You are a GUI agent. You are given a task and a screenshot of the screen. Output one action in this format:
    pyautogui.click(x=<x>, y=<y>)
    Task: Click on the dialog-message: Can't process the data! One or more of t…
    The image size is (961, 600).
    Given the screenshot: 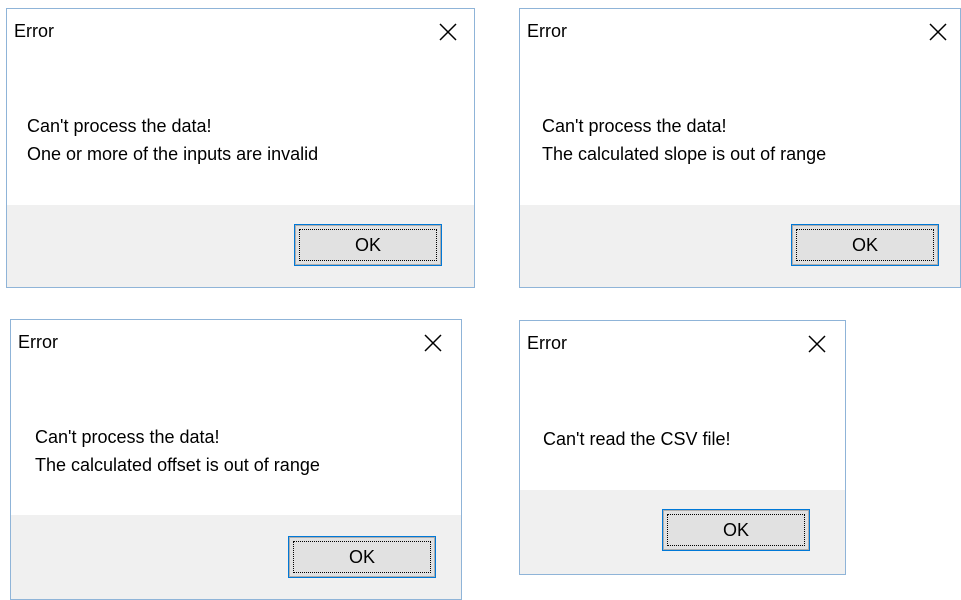 What is the action you would take?
    pyautogui.click(x=172, y=140)
    